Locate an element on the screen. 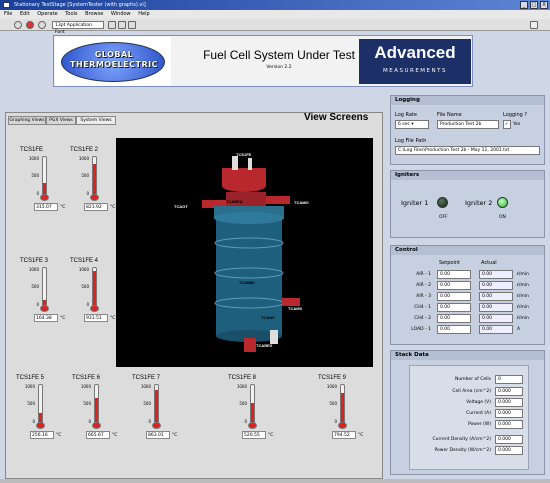  thermometer-8: TCS1FE 8 1000 500 0 520.55 °C is located at coordinates (255, 407).